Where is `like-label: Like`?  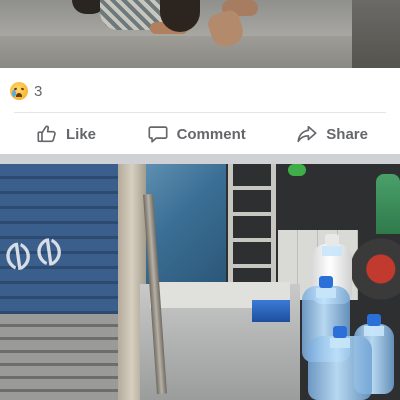 like-label: Like is located at coordinates (81, 134).